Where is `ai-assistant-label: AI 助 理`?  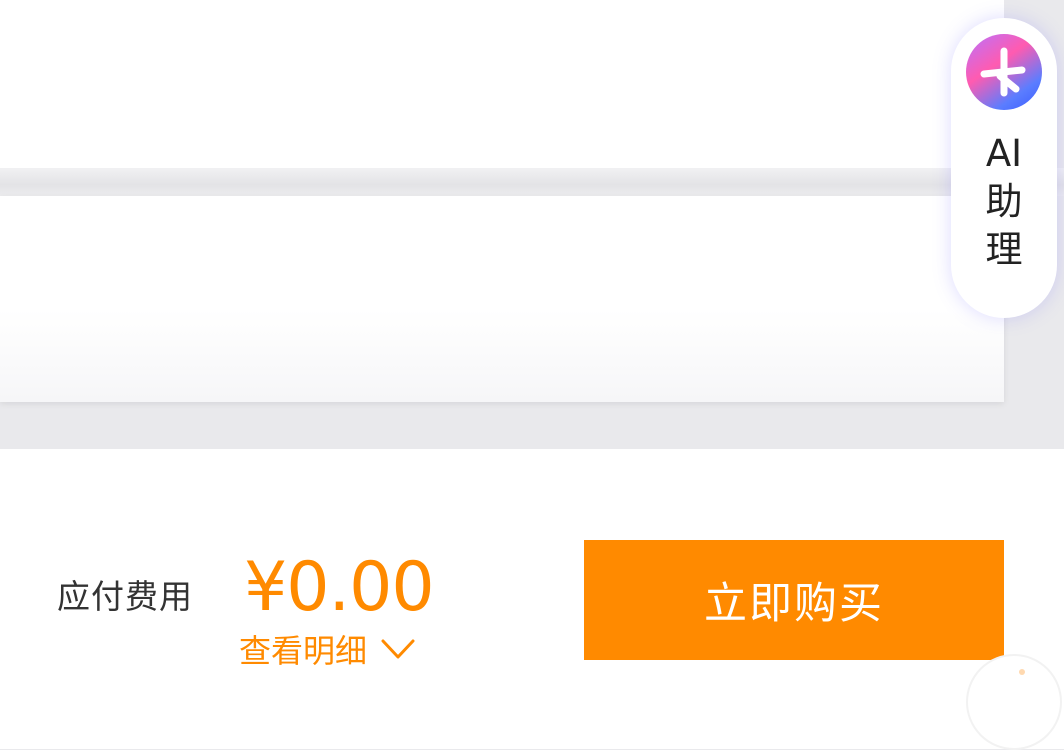
ai-assistant-label: AI 助 理 is located at coordinates (1004, 202).